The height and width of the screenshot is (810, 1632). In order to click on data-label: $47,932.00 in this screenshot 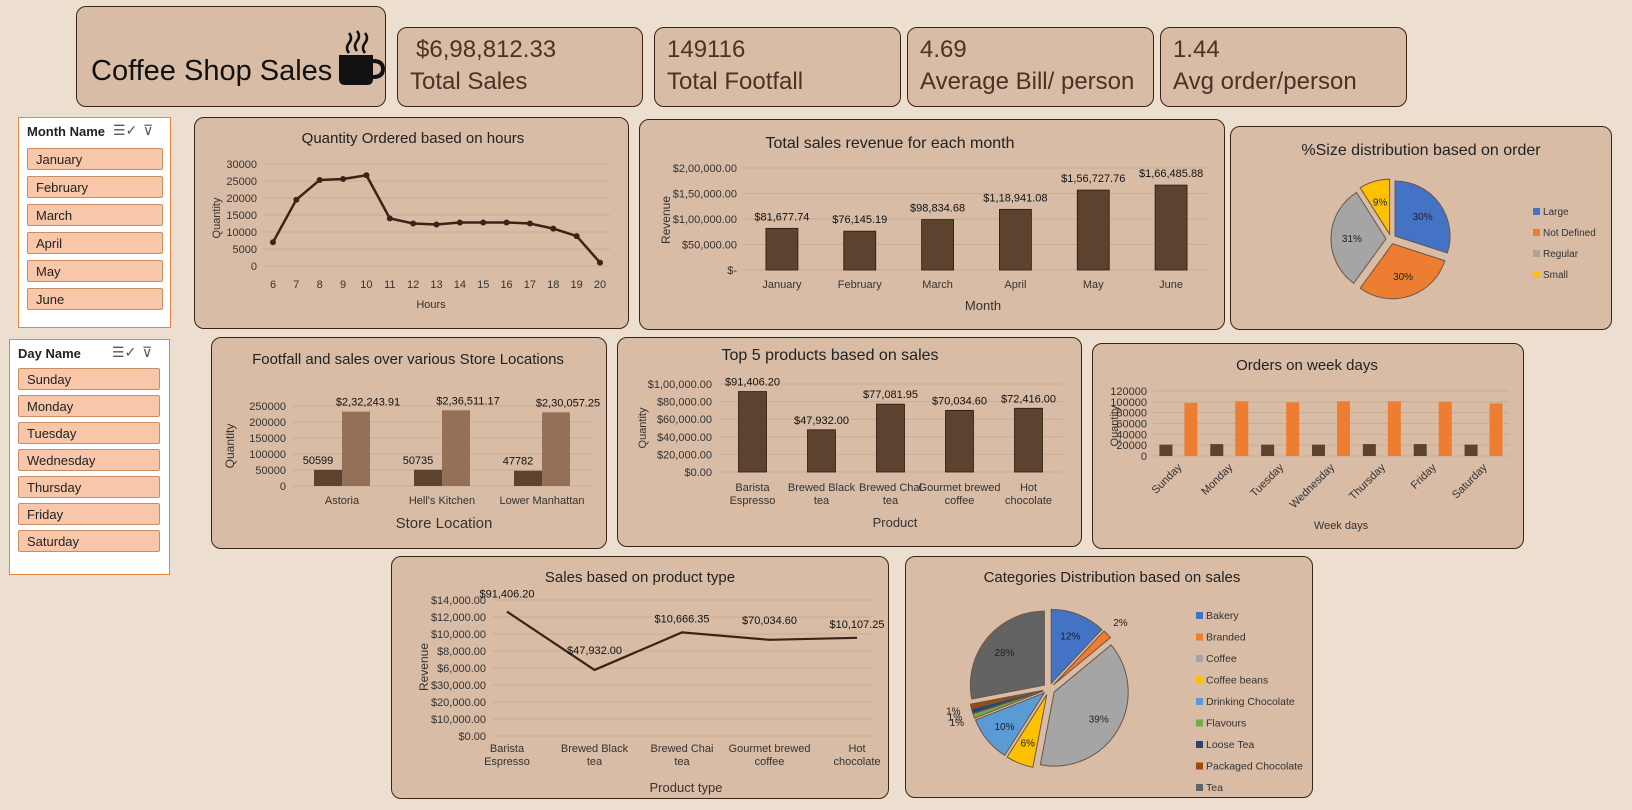, I will do `click(821, 421)`.